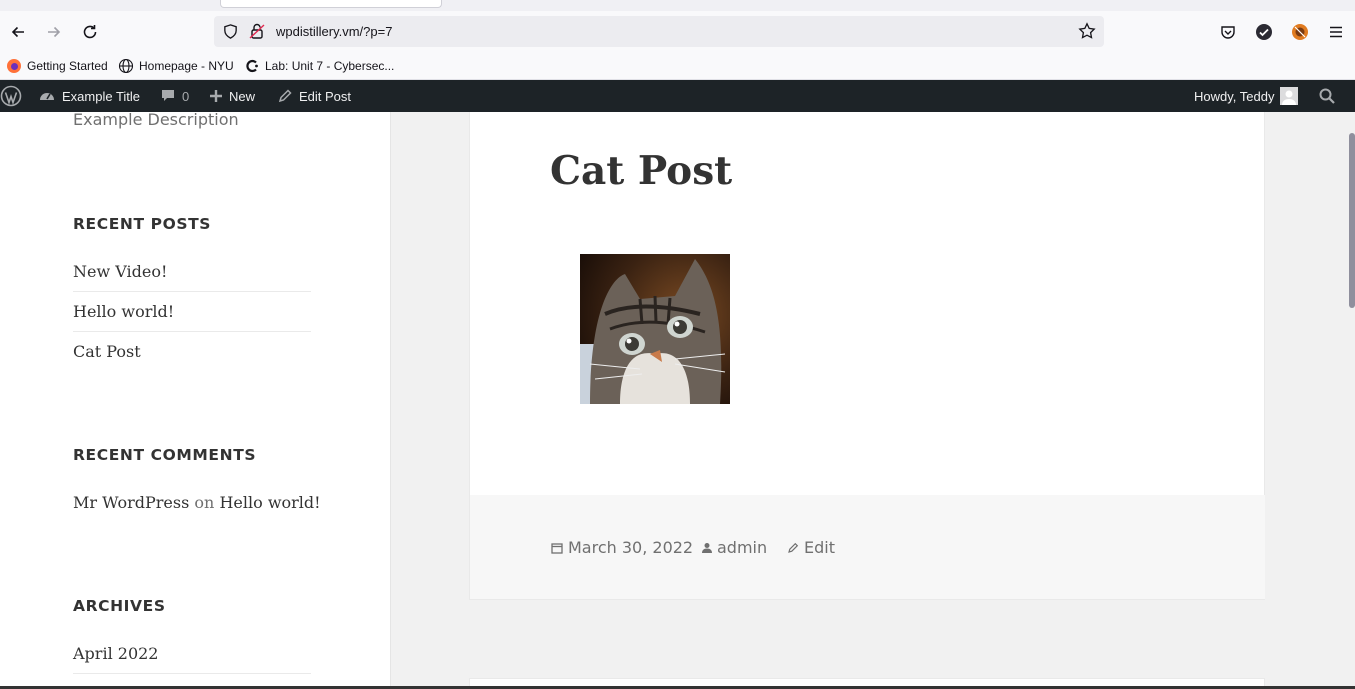 Image resolution: width=1355 pixels, height=689 pixels. Describe the element at coordinates (126, 66) in the screenshot. I see `globe-icon` at that location.